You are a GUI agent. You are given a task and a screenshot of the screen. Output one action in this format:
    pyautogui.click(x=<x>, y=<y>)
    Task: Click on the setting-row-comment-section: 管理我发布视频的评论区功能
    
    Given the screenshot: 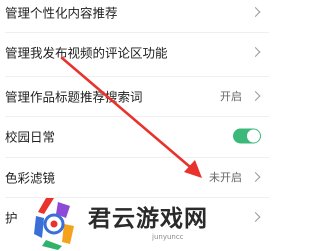 What is the action you would take?
    pyautogui.click(x=134, y=52)
    